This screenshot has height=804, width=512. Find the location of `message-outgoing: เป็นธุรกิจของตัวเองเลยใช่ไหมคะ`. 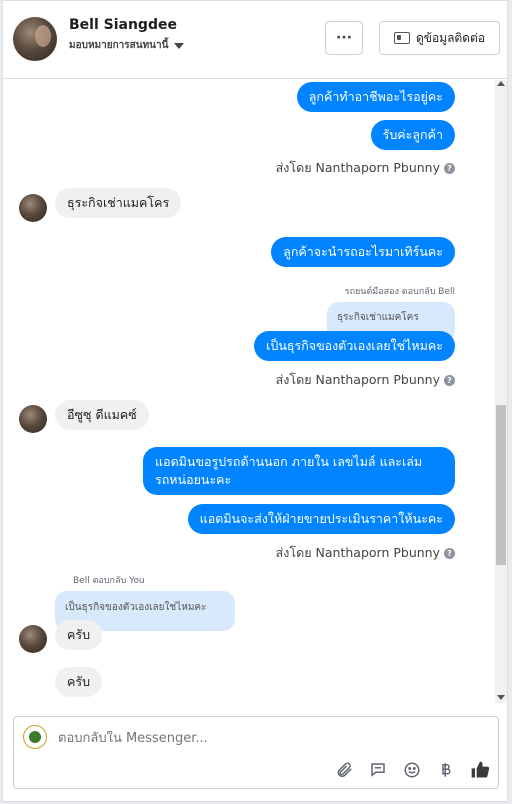

message-outgoing: เป็นธุรกิจของตัวเองเลยใช่ไหมคะ is located at coordinates (354, 346).